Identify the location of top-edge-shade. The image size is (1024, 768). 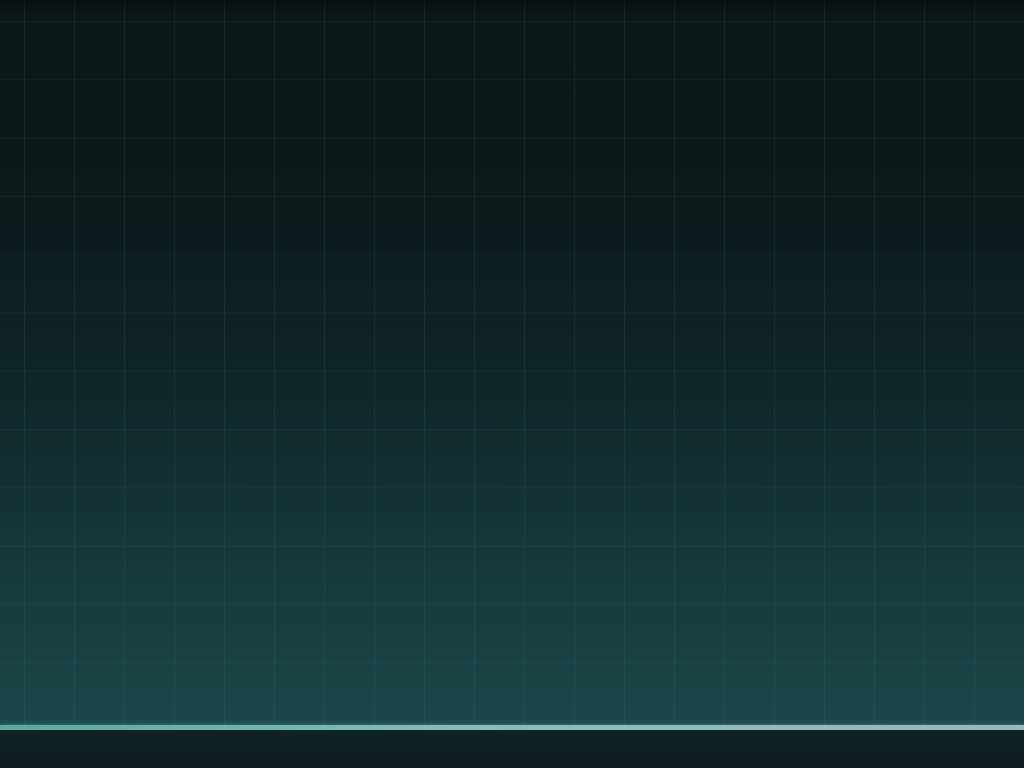
(512, 7).